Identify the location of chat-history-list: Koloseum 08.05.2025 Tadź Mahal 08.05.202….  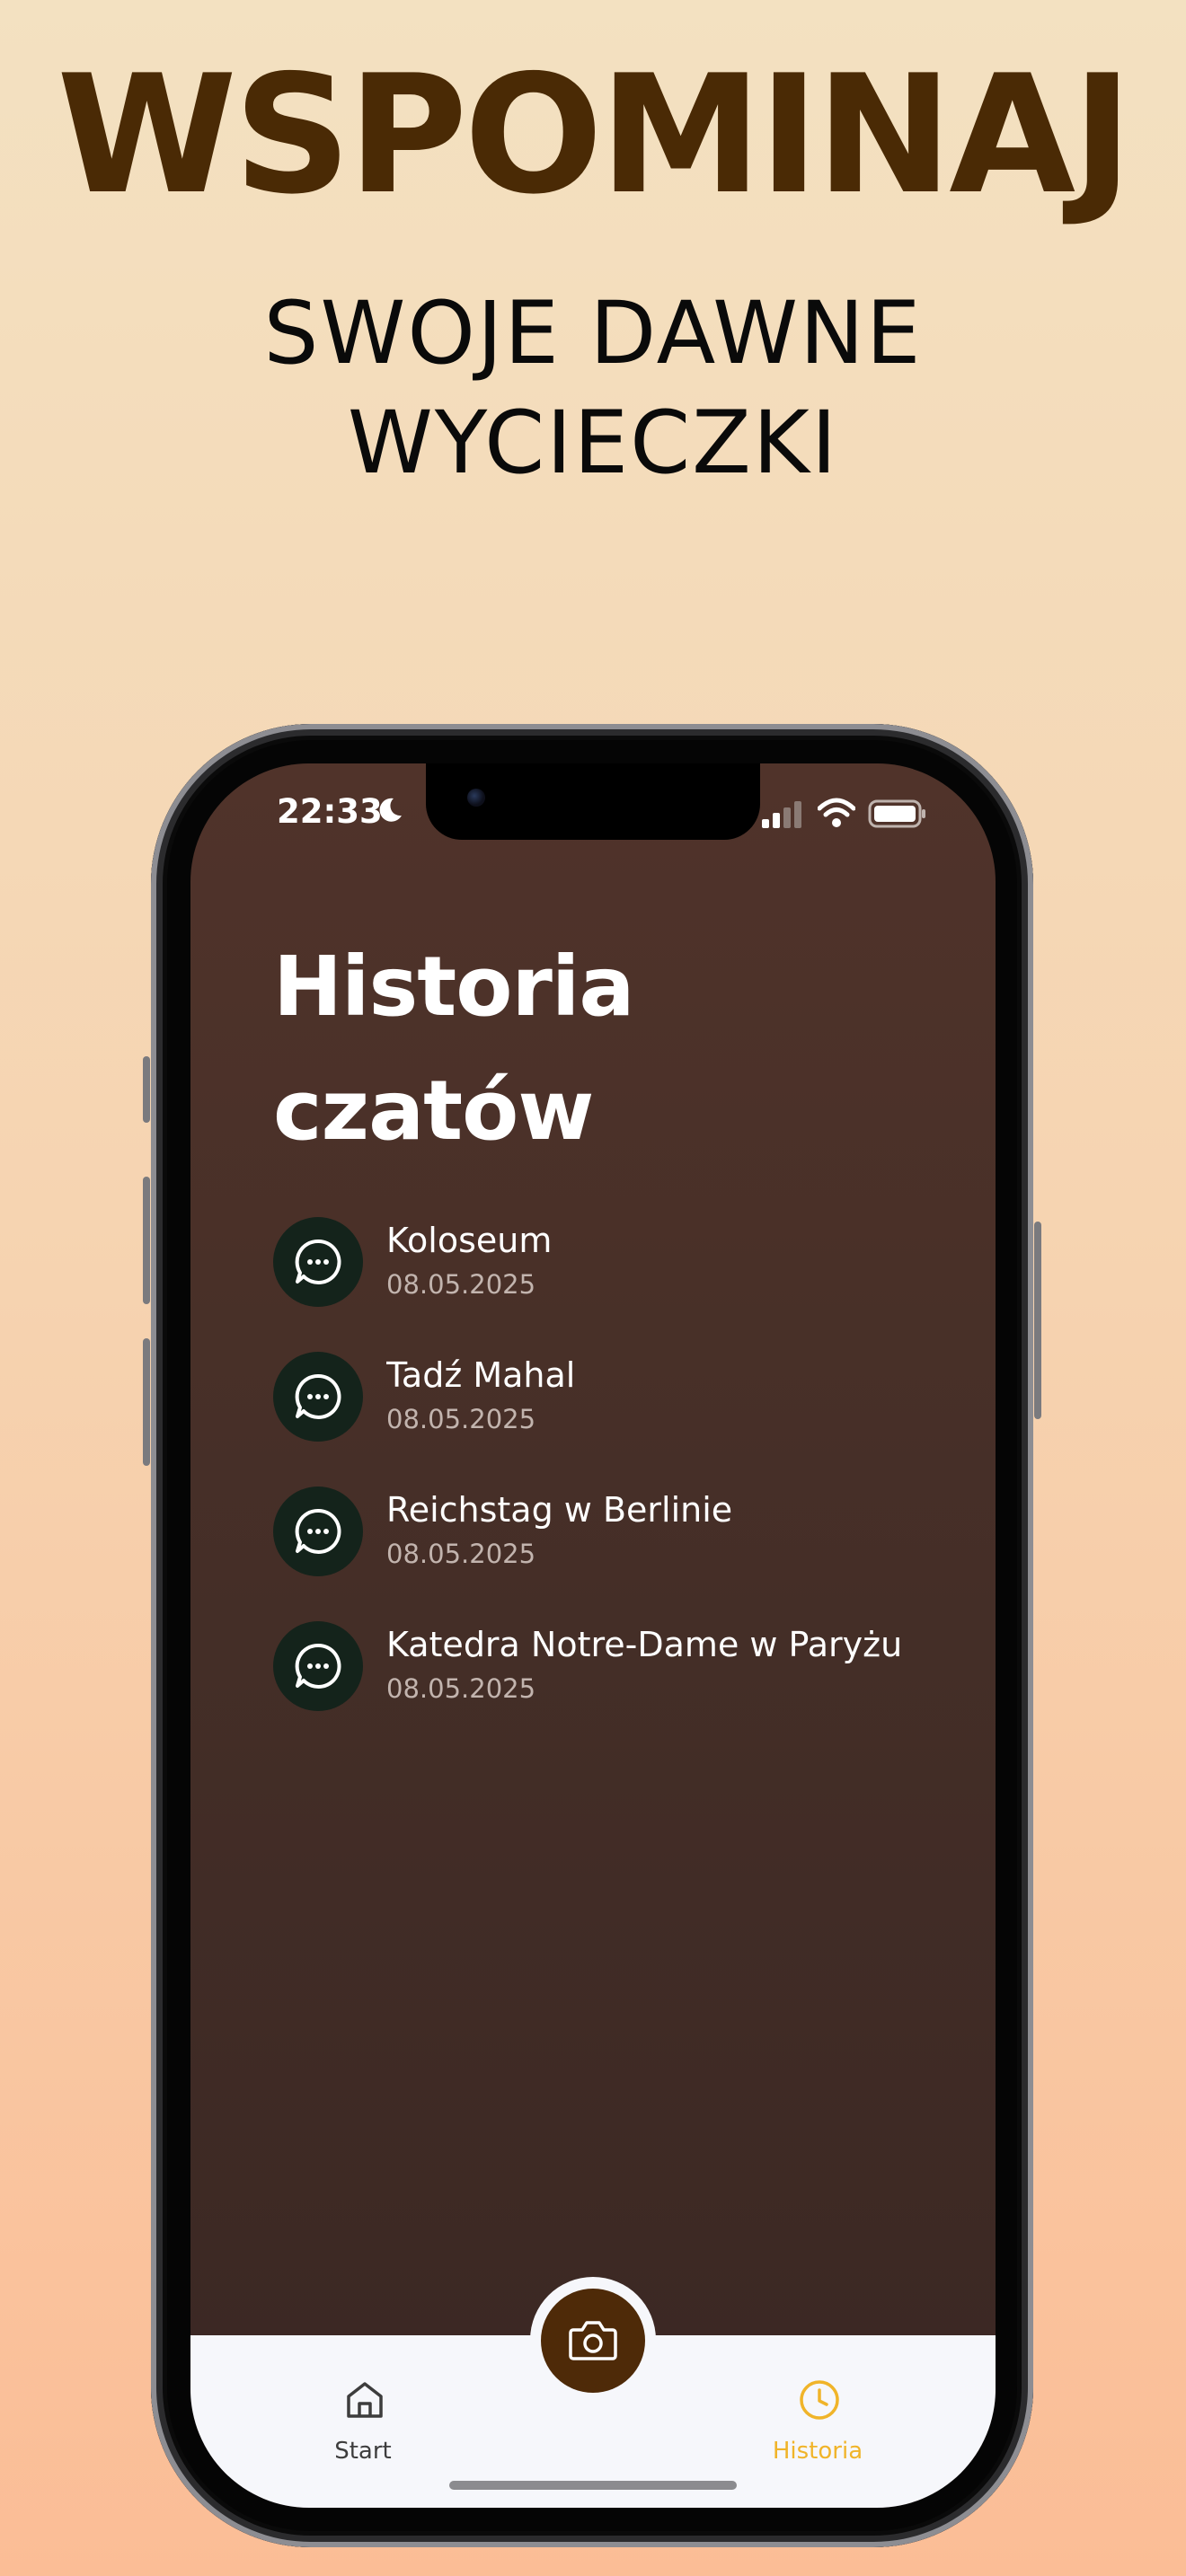
(614, 1486).